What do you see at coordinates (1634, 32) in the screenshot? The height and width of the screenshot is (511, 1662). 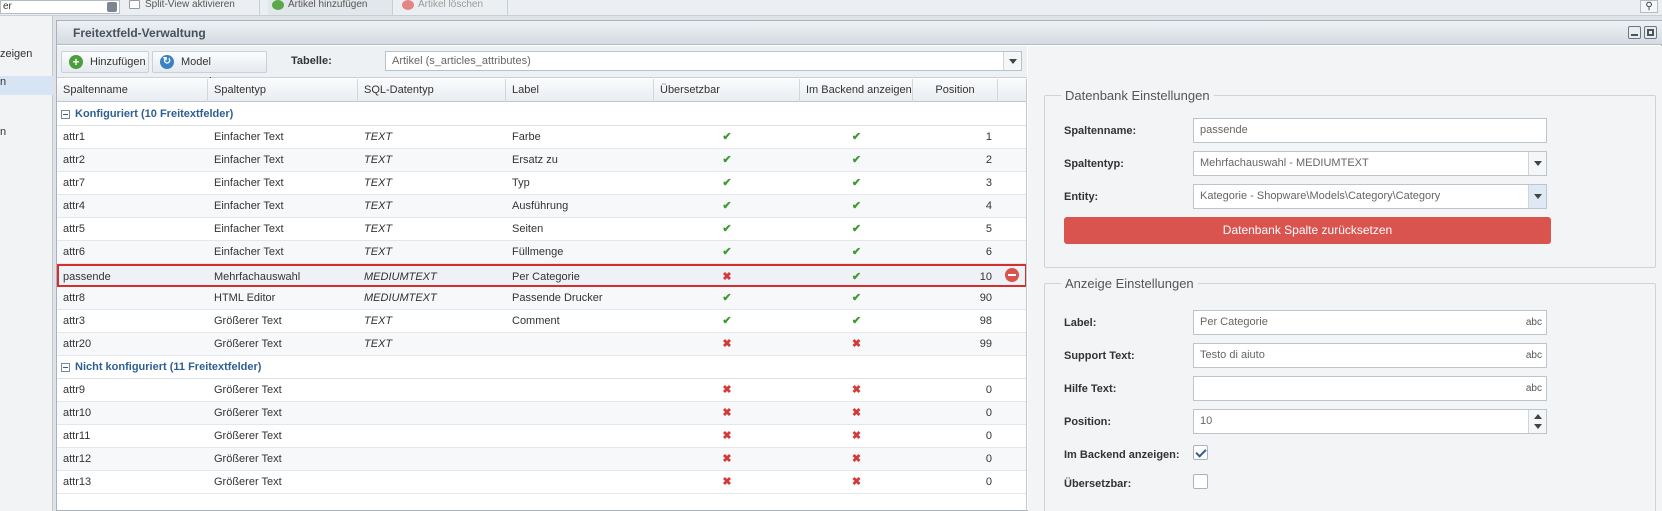 I see `minimize-icon` at bounding box center [1634, 32].